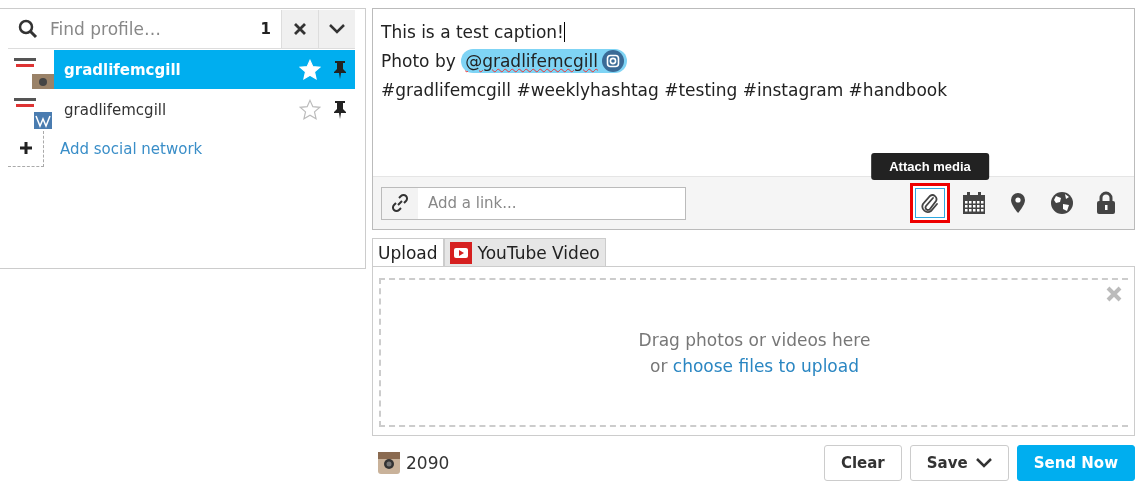 This screenshot has width=1135, height=489. Describe the element at coordinates (408, 252) in the screenshot. I see `media-tab: Upload` at that location.